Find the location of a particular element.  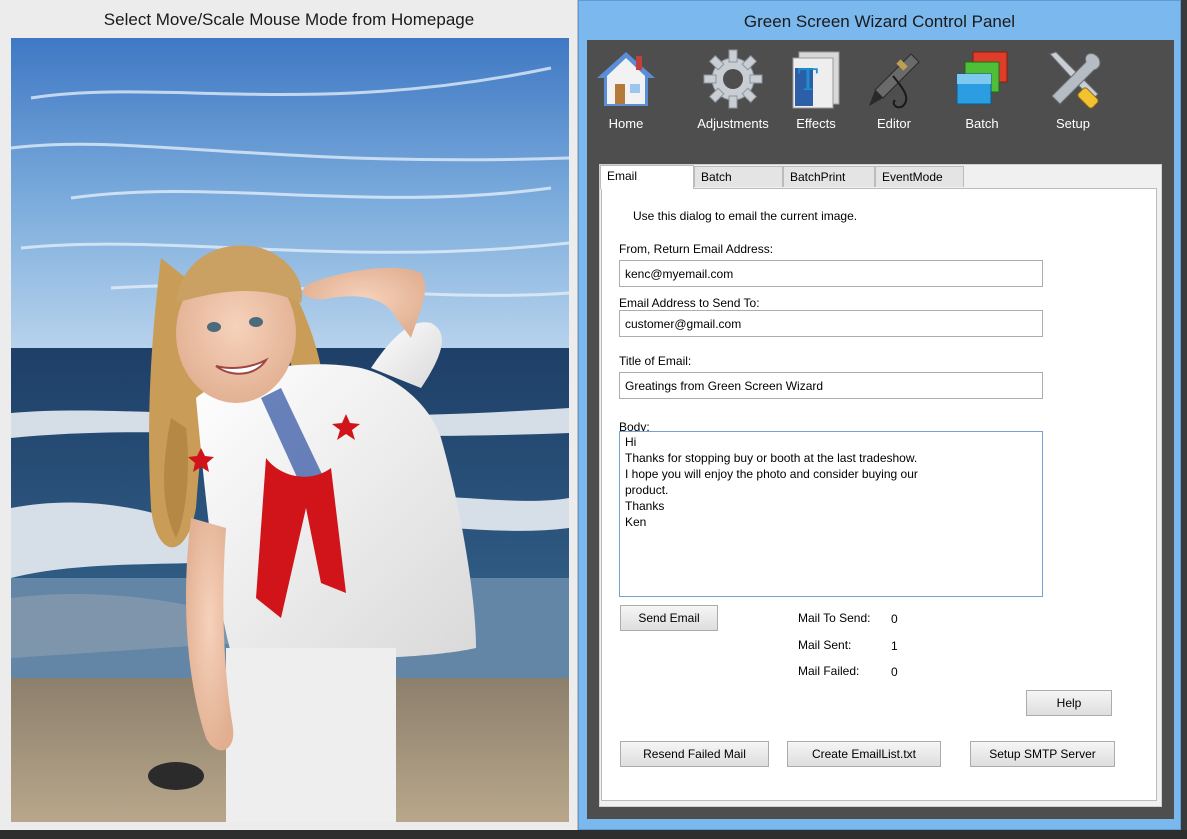

mail-to-send-value: 0 is located at coordinates (894, 619).